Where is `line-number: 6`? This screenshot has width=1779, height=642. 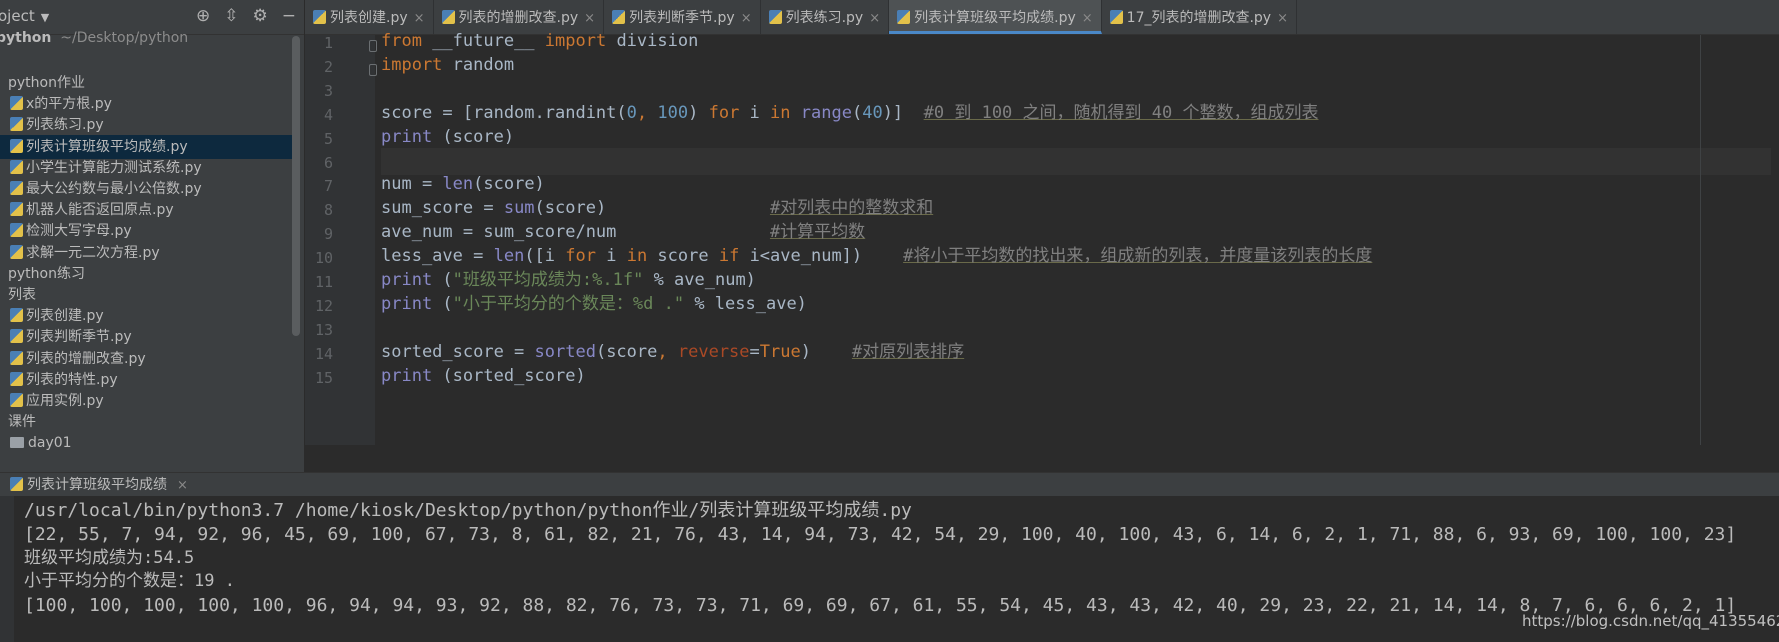 line-number: 6 is located at coordinates (328, 162).